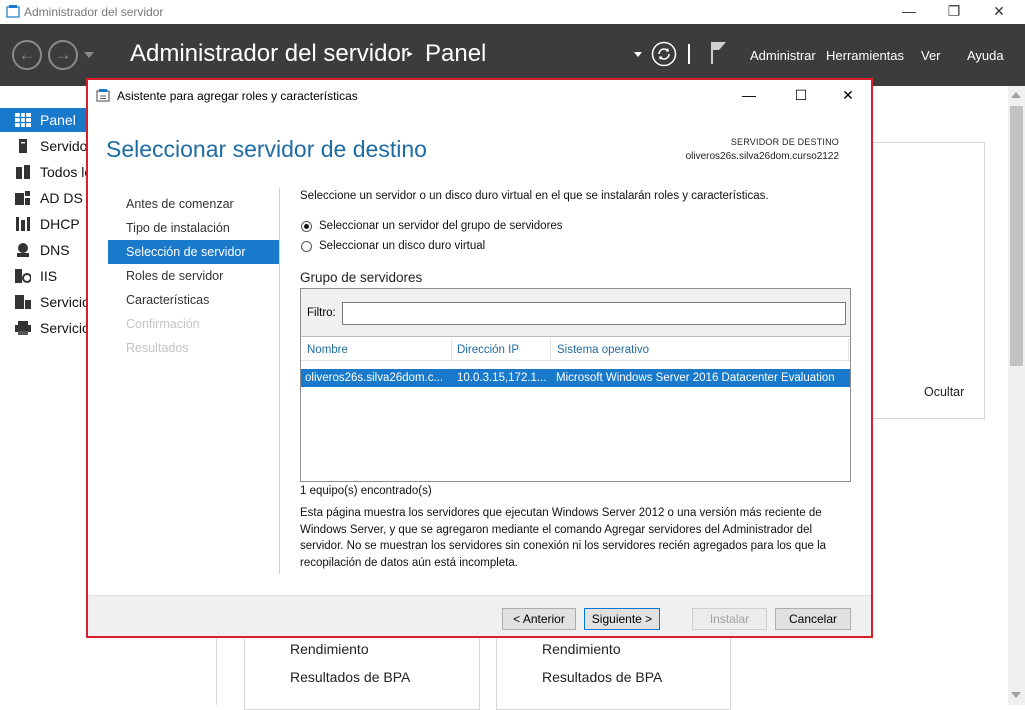 This screenshot has width=1025, height=710. I want to click on step-seleccion-servidor: Selección de servidor, so click(193, 252).